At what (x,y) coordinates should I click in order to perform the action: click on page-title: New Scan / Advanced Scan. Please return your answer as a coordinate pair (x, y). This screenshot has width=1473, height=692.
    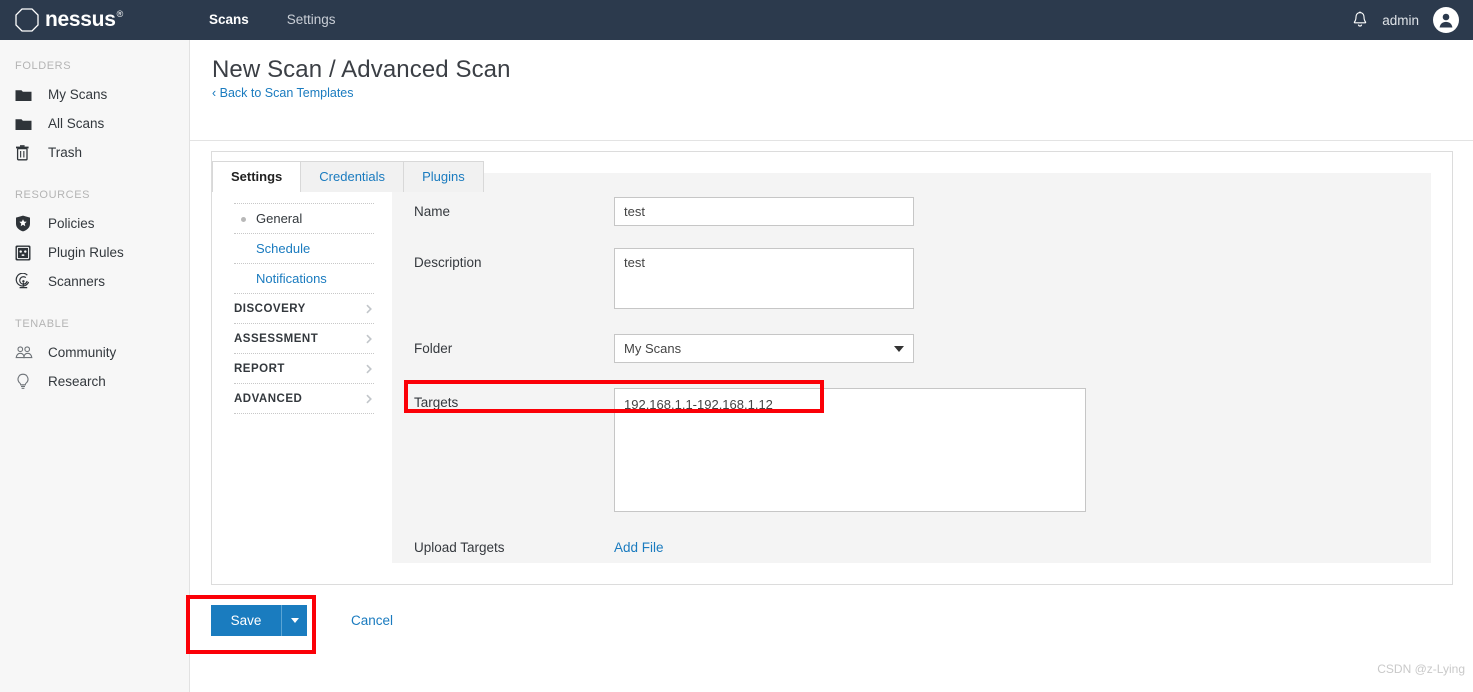
    Looking at the image, I should click on (361, 69).